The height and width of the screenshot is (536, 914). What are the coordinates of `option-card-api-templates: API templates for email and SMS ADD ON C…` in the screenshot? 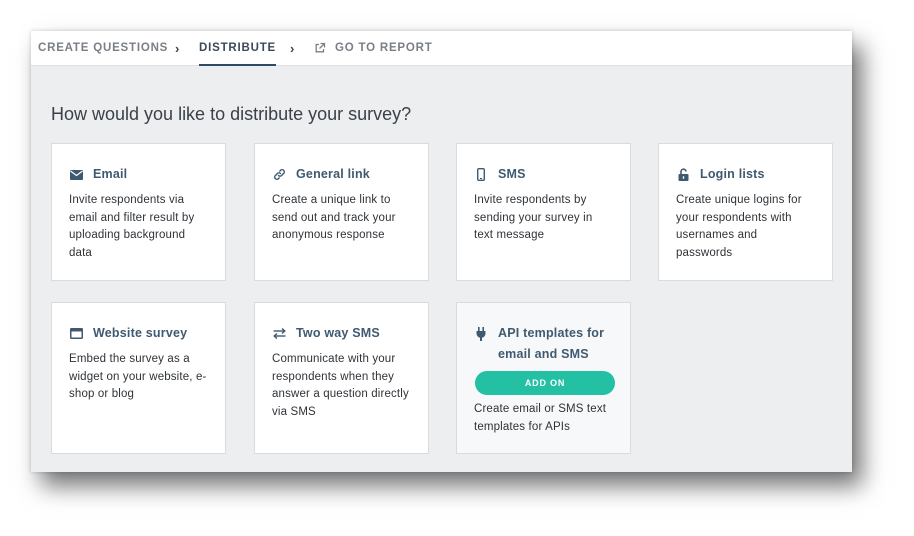 It's located at (543, 378).